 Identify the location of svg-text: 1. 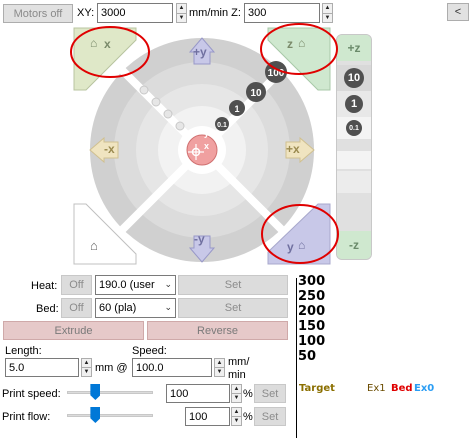
(236, 109).